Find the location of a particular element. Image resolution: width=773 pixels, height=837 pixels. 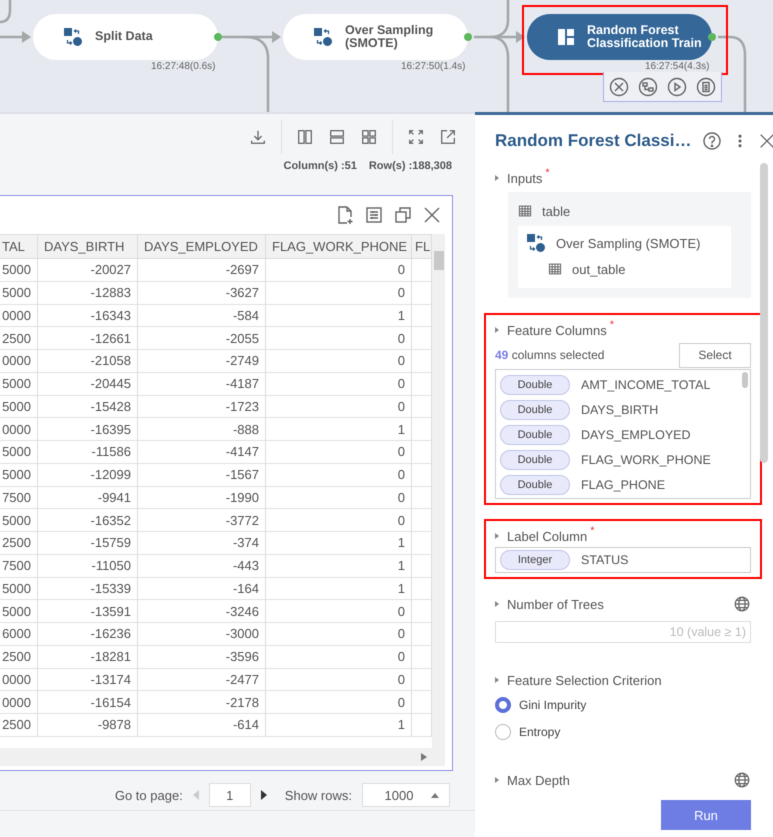

nodes-icon is located at coordinates (648, 86).